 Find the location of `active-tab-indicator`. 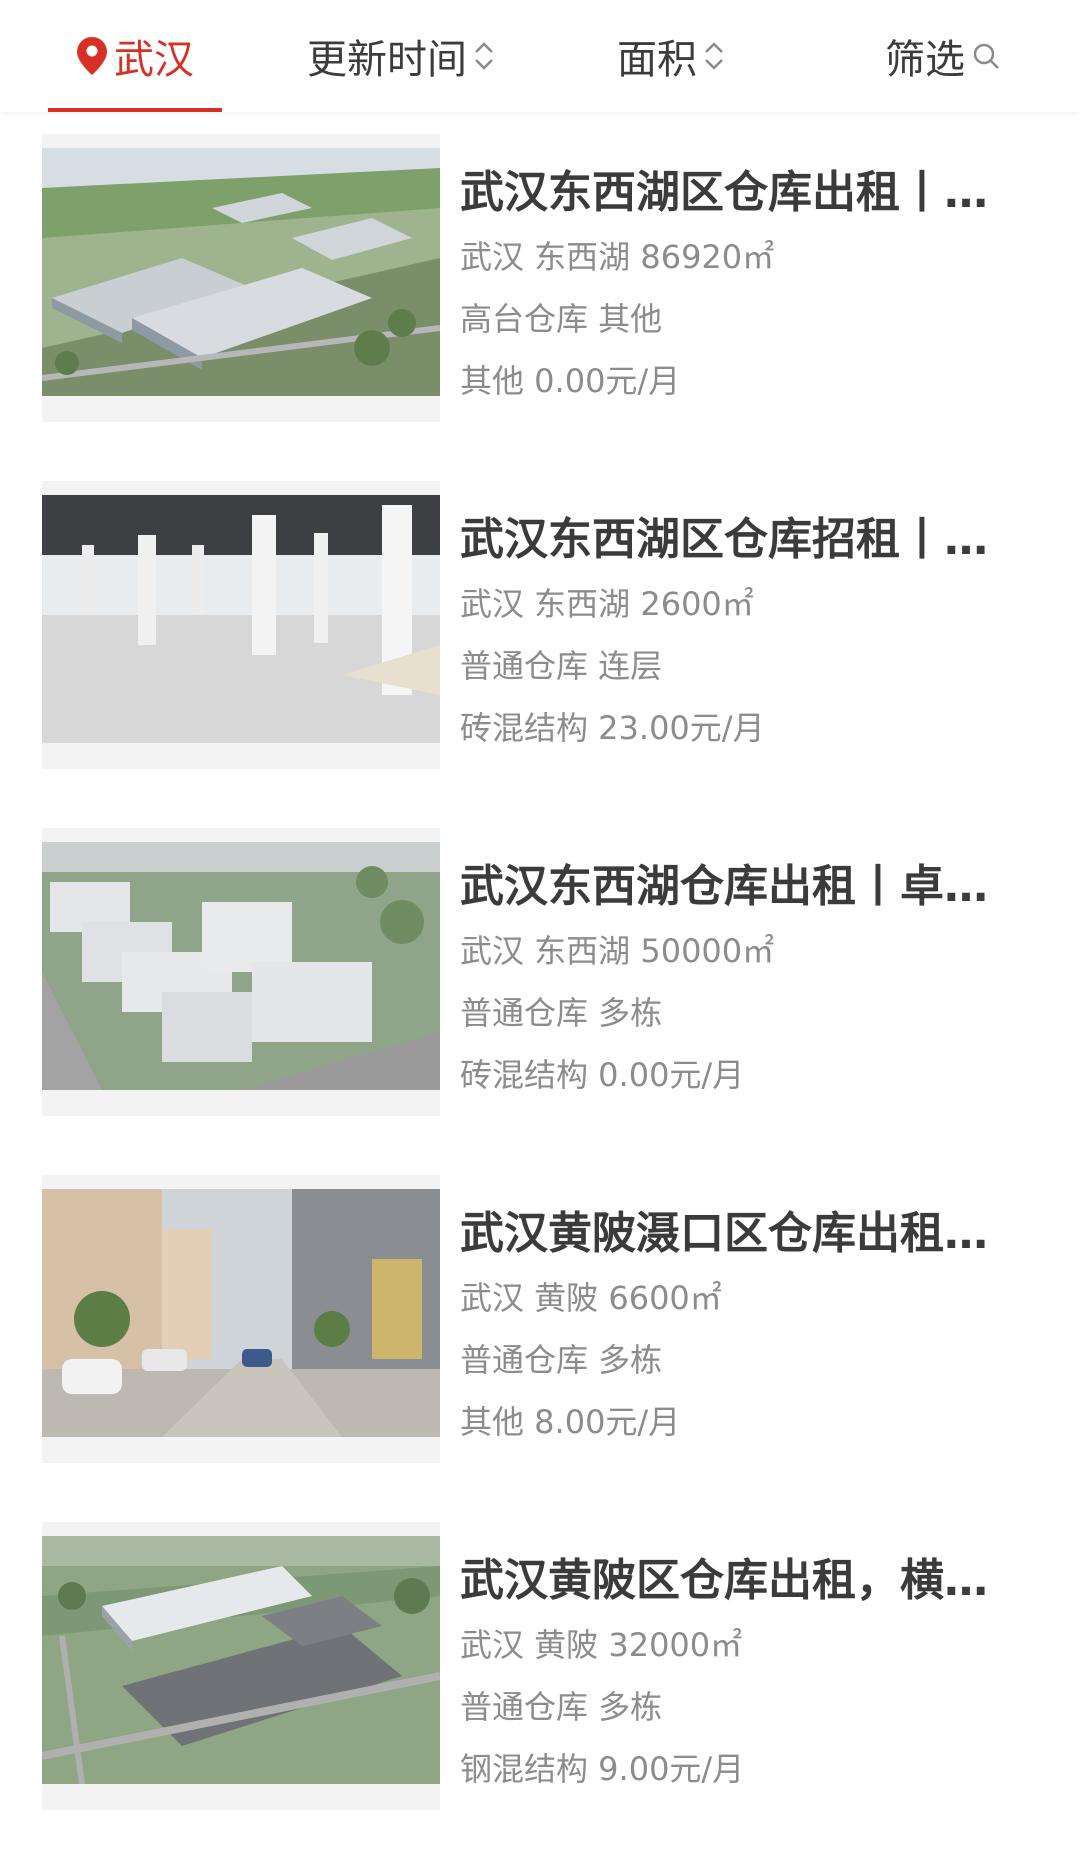

active-tab-indicator is located at coordinates (135, 110).